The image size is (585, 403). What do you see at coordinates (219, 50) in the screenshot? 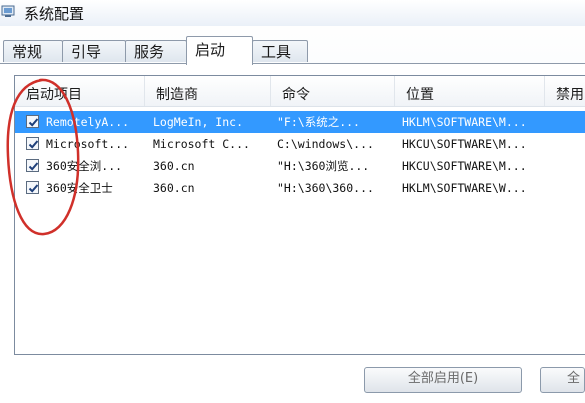
I see `tab-startup: 启动` at bounding box center [219, 50].